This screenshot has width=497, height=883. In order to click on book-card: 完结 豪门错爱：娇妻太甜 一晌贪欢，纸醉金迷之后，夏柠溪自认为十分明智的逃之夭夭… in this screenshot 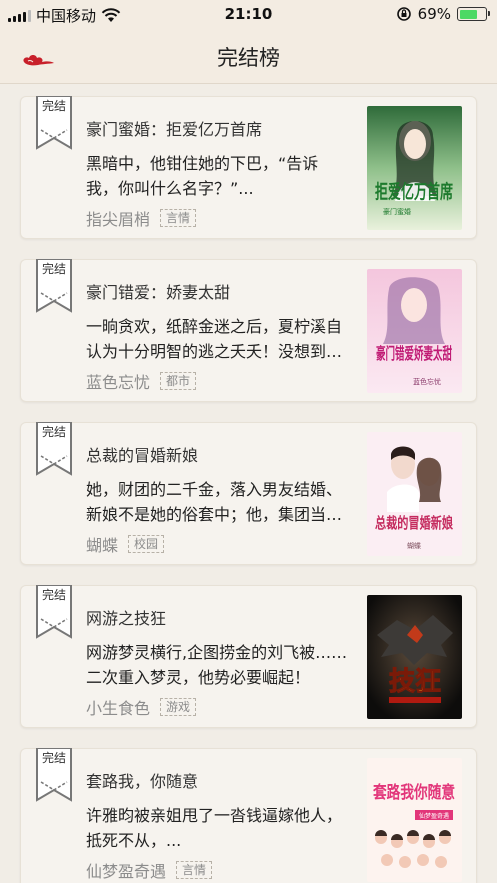, I will do `click(248, 330)`.